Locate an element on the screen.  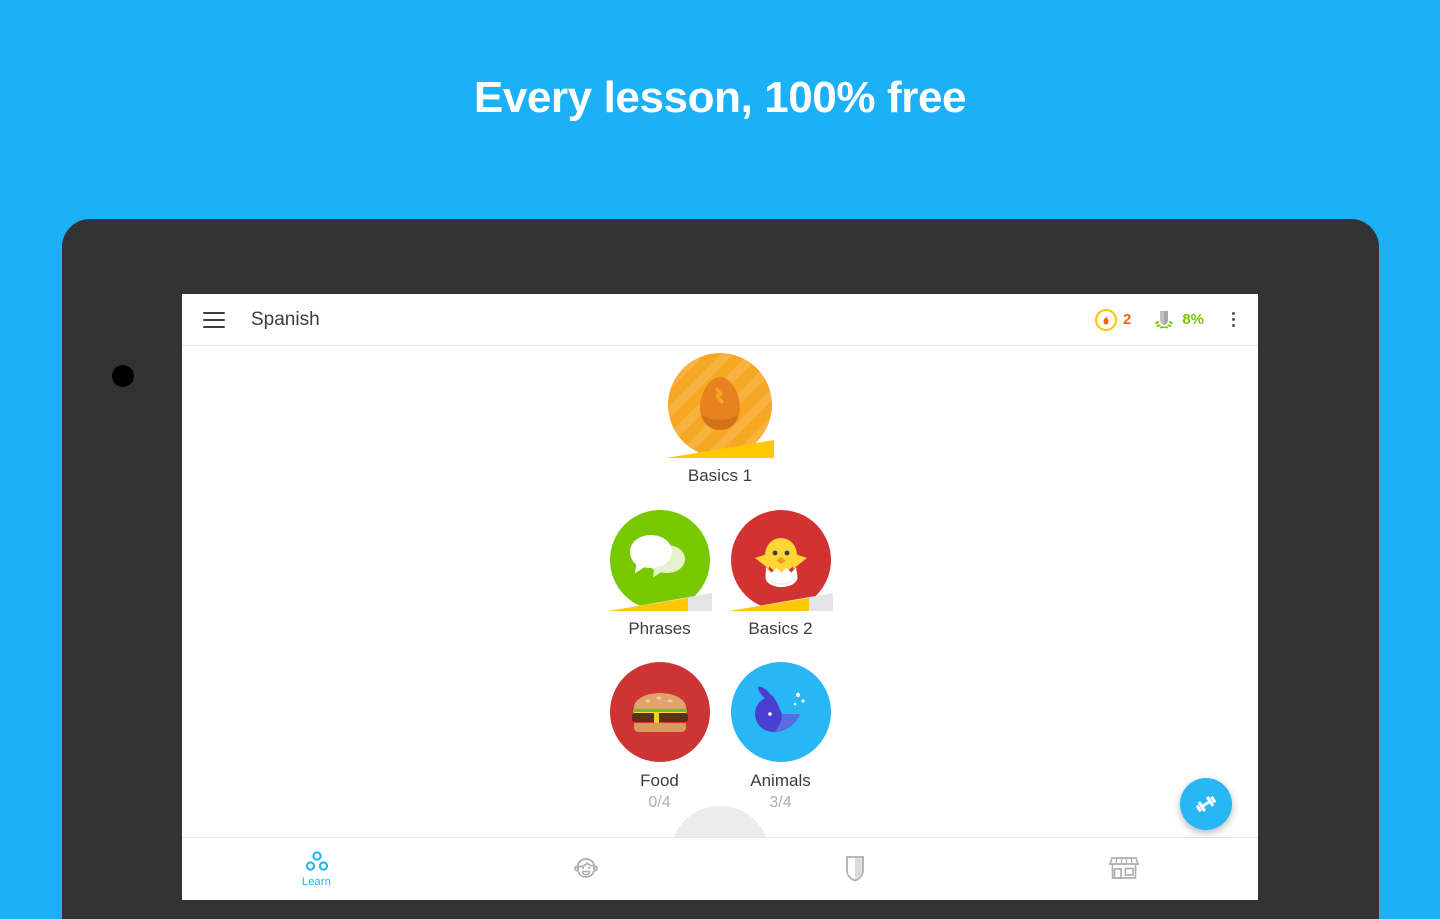
camera-dot-icon is located at coordinates (123, 376).